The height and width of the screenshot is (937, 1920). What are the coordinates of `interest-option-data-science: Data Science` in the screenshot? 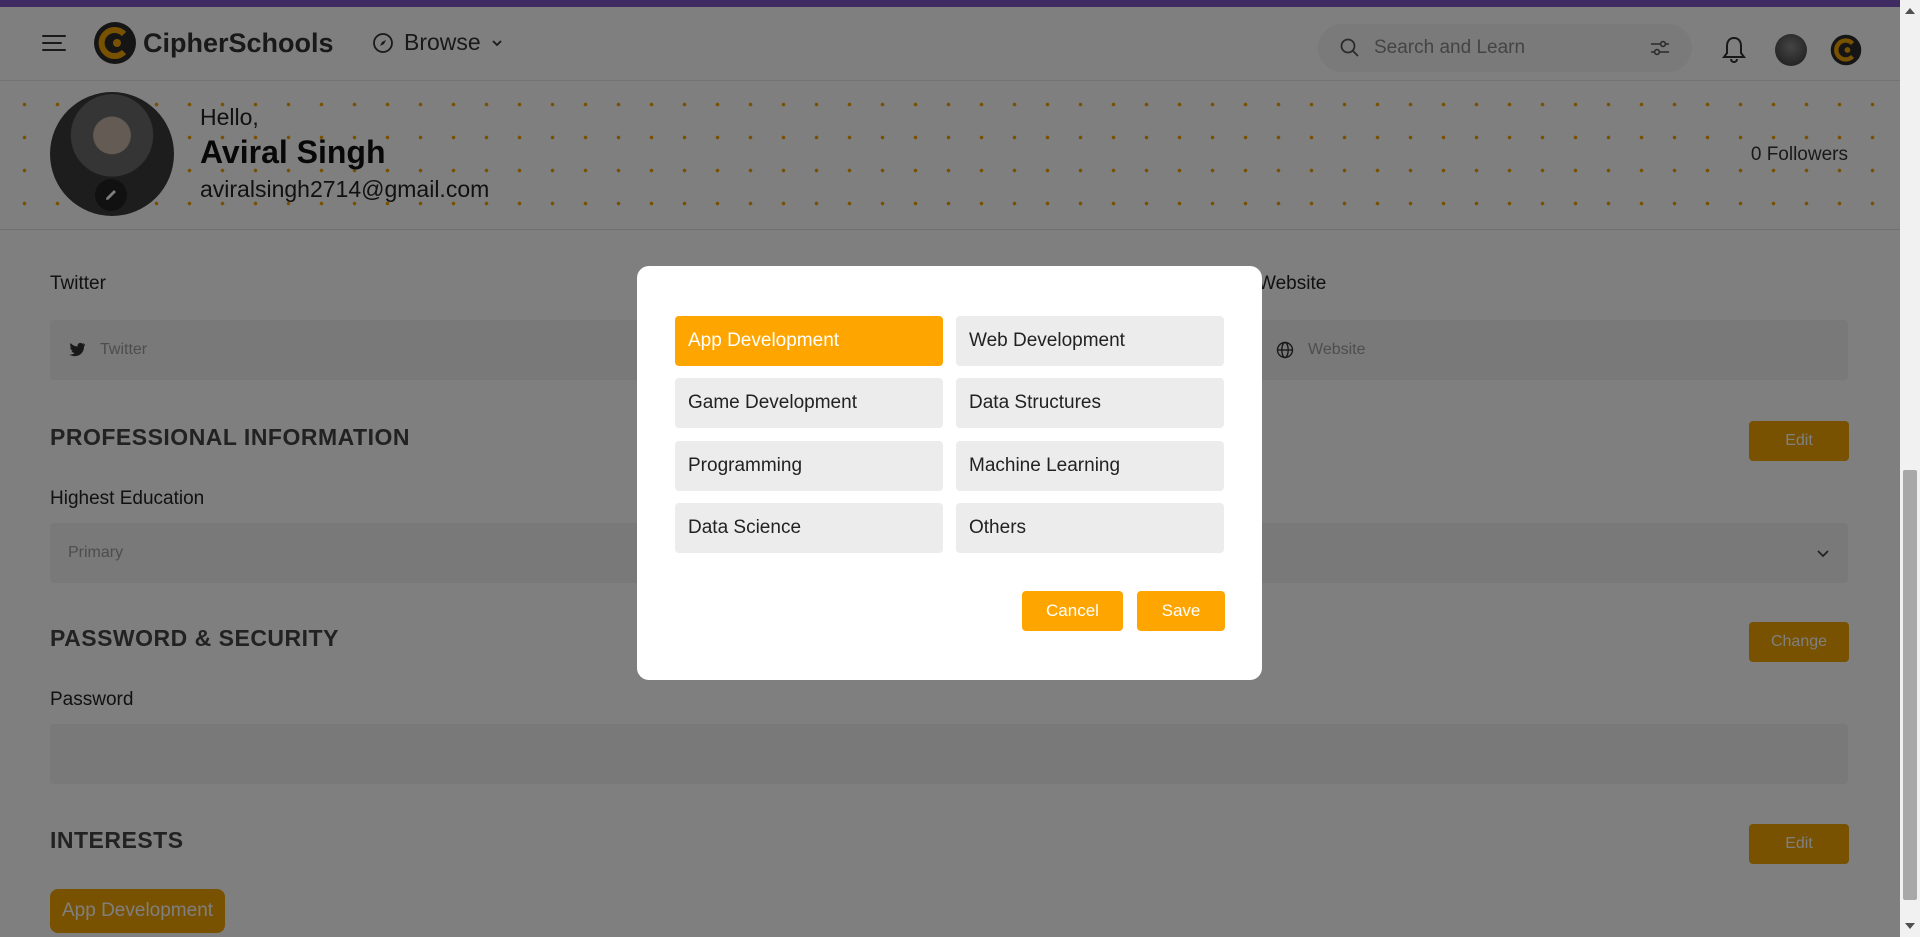 It's located at (809, 528).